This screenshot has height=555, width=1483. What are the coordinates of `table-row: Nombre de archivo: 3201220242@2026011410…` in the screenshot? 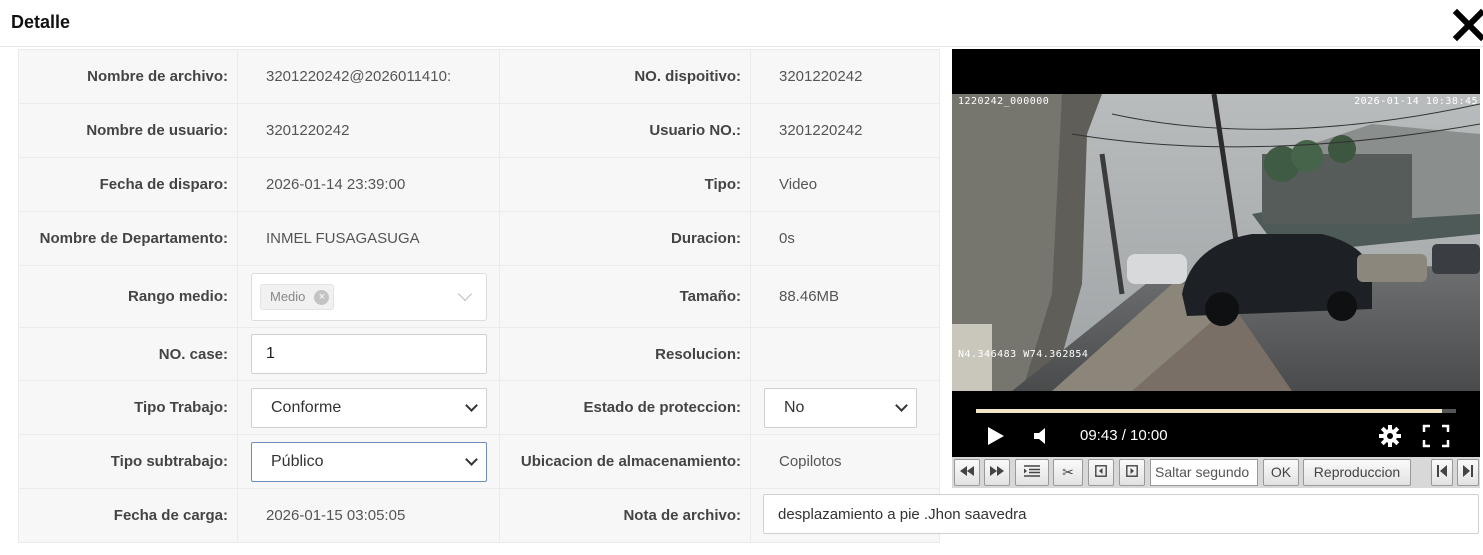 It's located at (479, 76).